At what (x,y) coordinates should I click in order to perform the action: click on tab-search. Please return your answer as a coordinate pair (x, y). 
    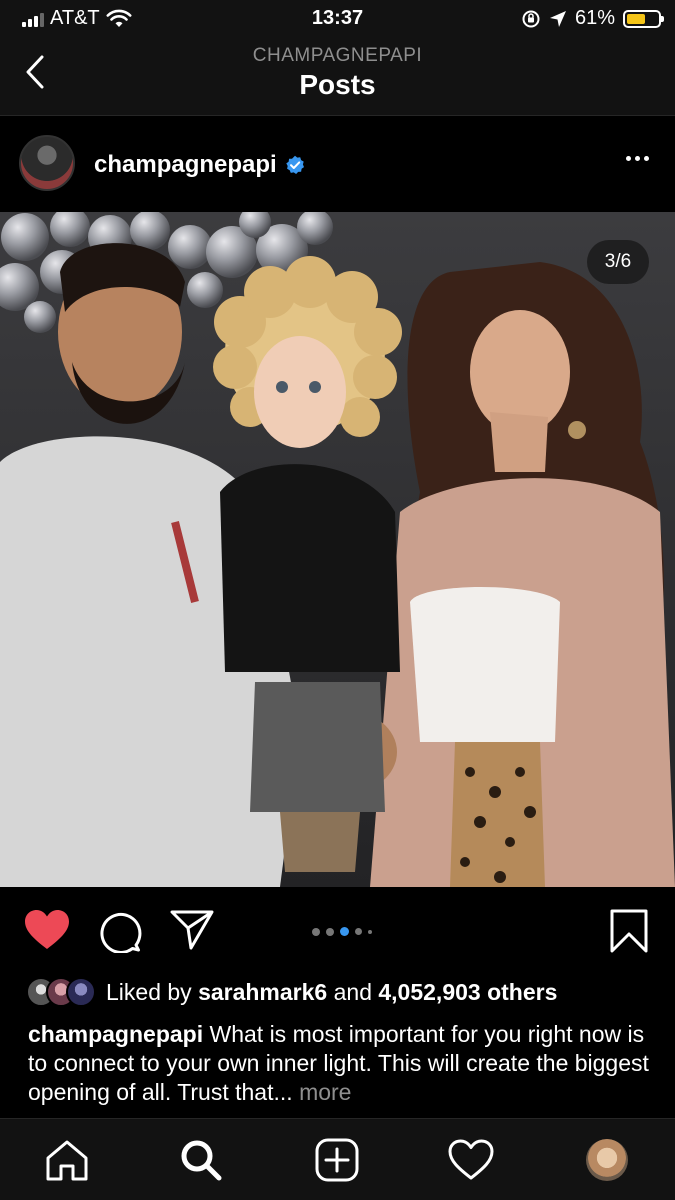
    Looking at the image, I should click on (201, 1160).